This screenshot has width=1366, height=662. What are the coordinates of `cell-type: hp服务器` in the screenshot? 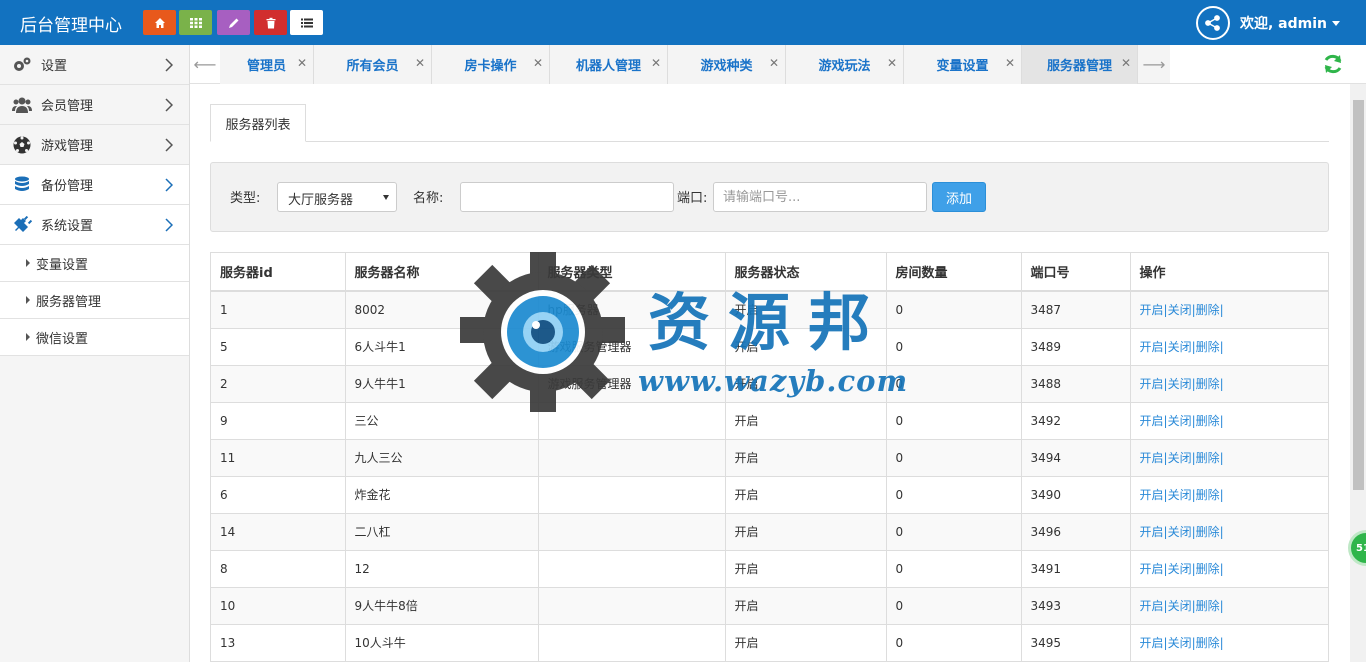 It's located at (632, 309).